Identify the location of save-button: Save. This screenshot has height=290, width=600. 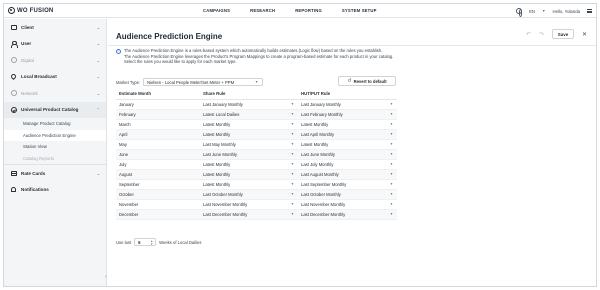
(562, 34).